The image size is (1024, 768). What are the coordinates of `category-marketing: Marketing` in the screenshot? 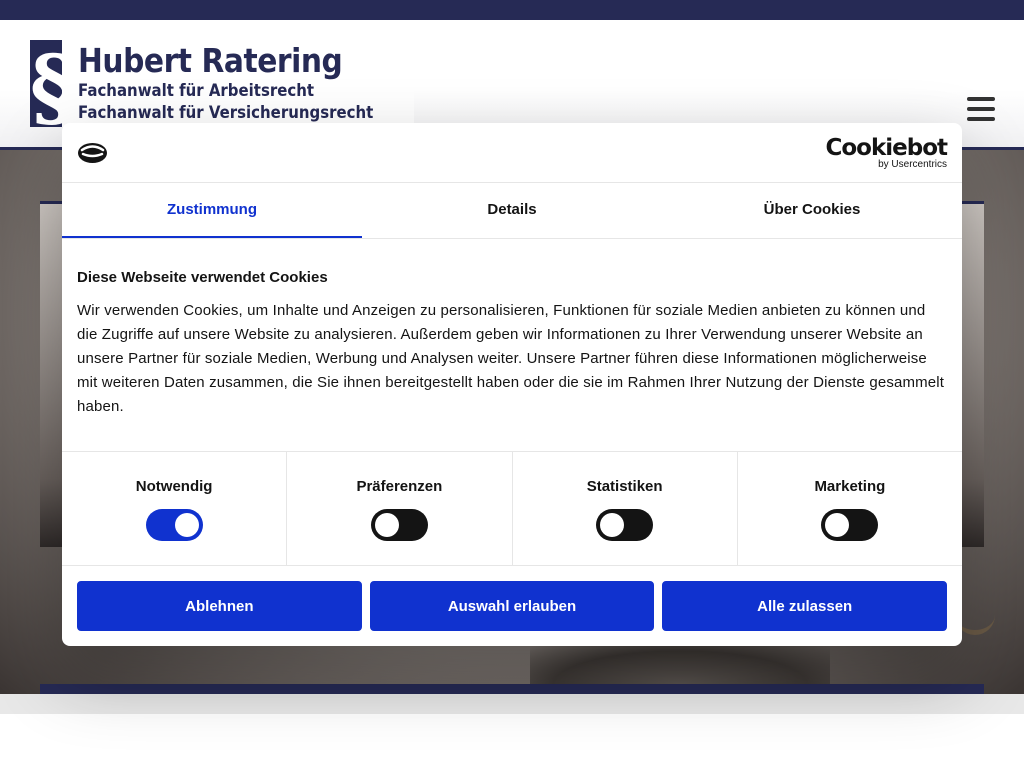 It's located at (850, 508).